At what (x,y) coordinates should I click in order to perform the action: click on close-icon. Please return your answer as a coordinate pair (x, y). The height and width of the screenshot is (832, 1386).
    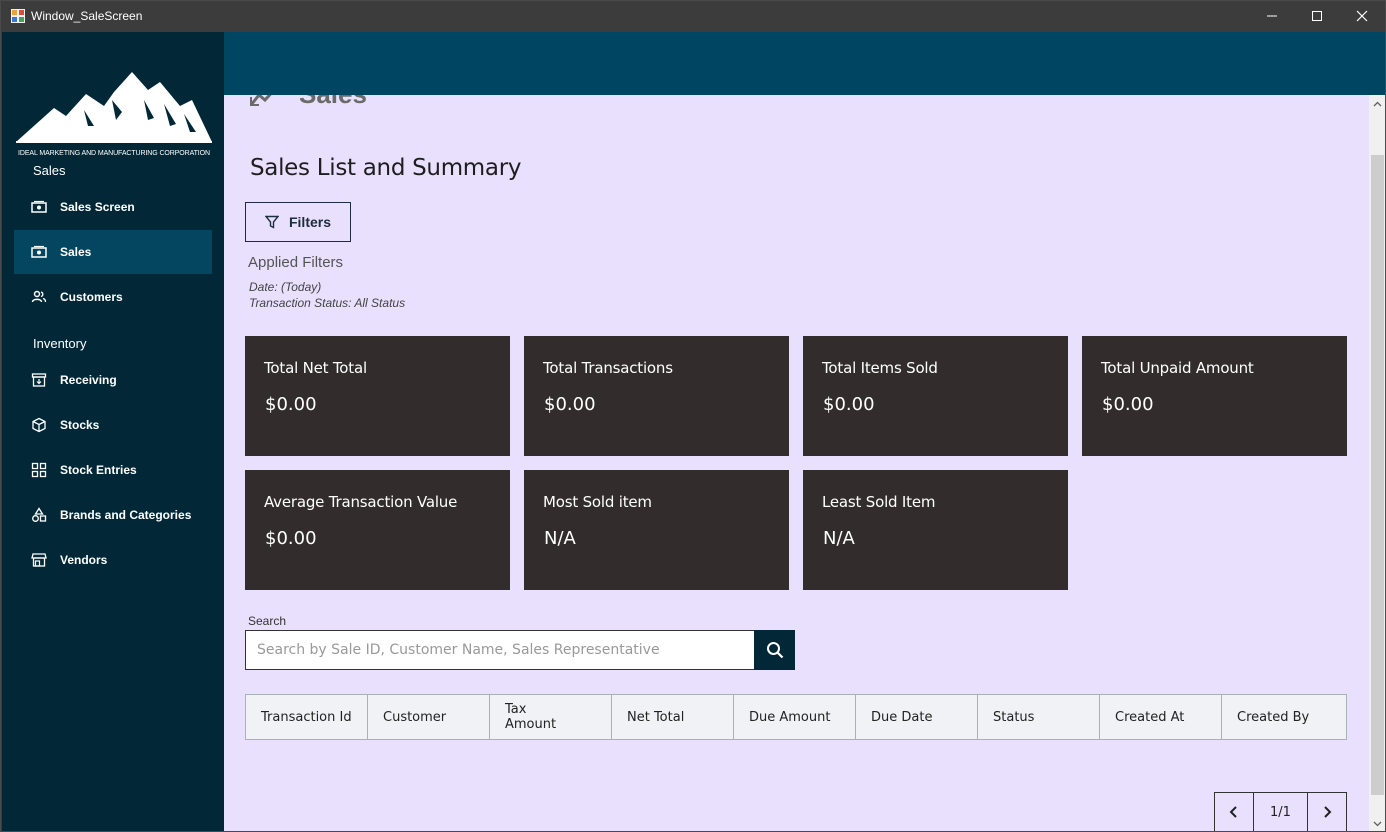
    Looking at the image, I should click on (1362, 16).